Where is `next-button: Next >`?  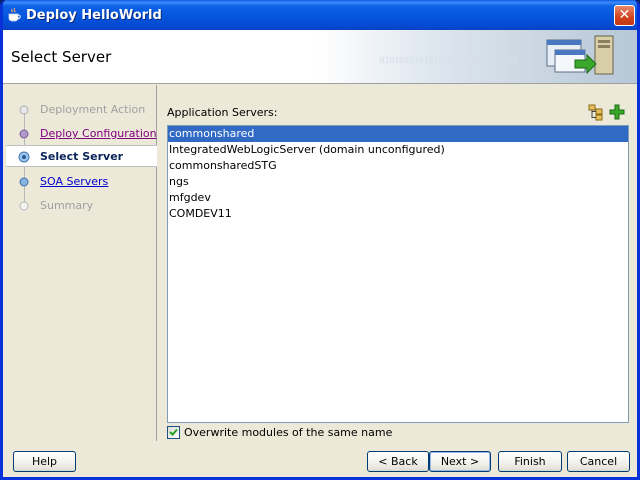
next-button: Next > is located at coordinates (460, 461).